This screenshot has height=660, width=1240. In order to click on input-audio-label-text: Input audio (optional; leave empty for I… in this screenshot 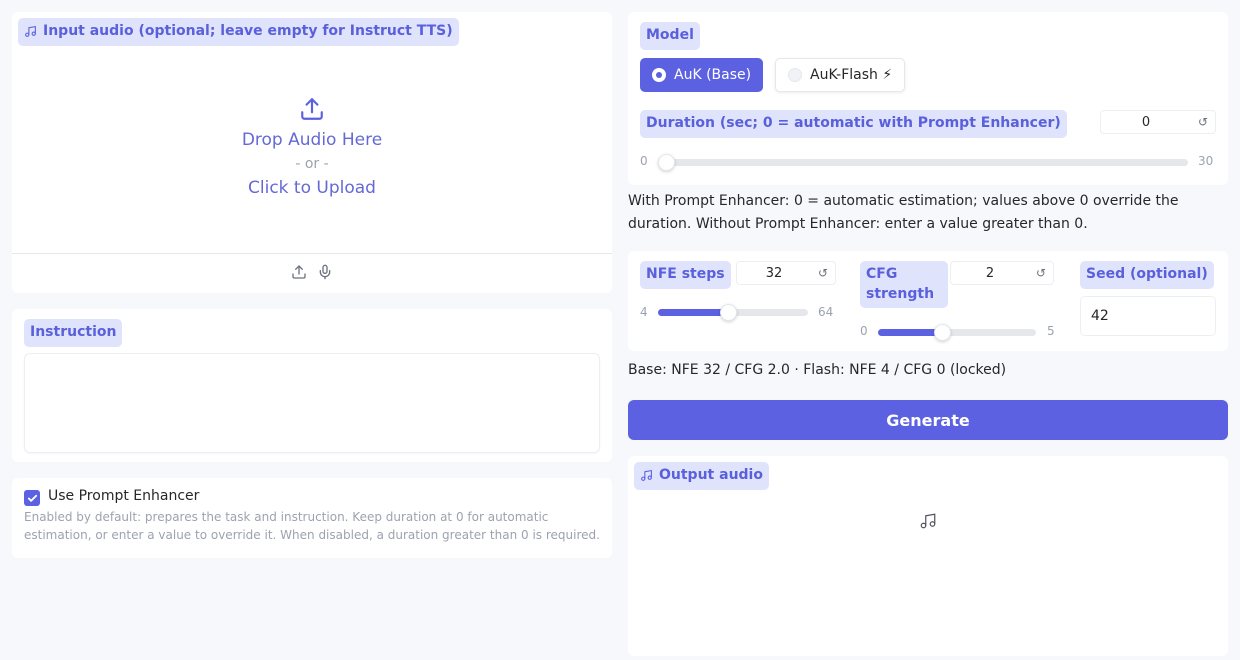, I will do `click(248, 31)`.